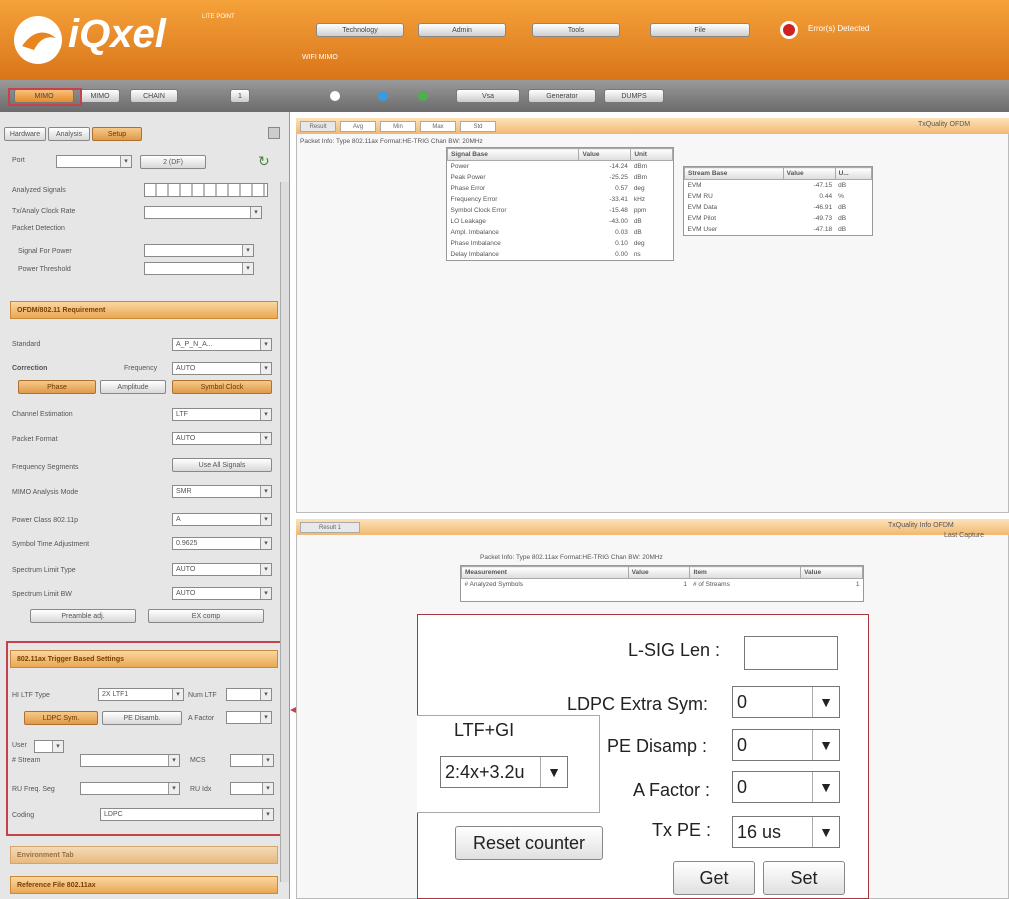  What do you see at coordinates (786, 787) in the screenshot?
I see `a-factor-select: 0 ▼` at bounding box center [786, 787].